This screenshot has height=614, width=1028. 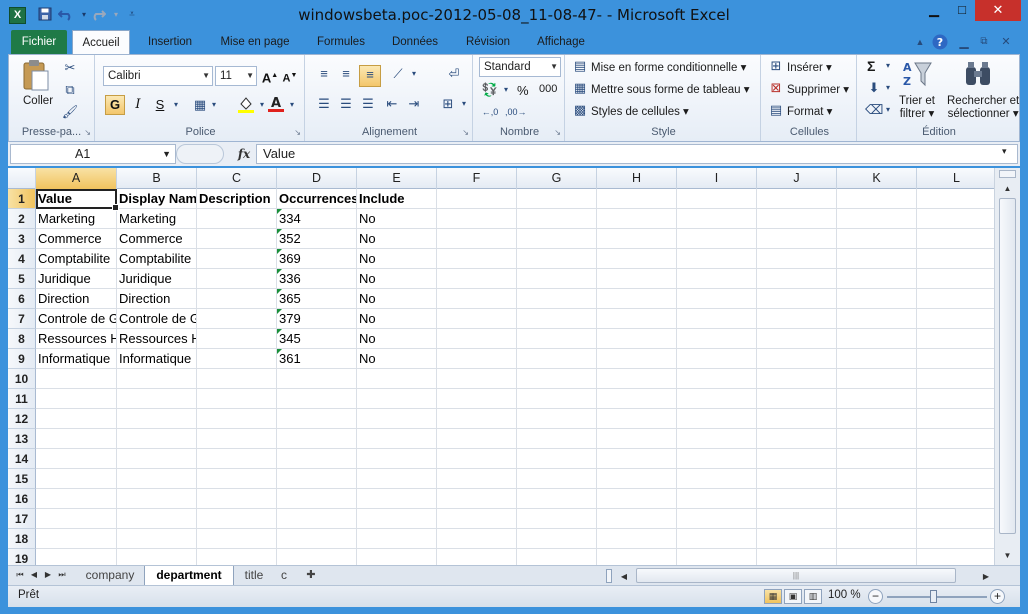 What do you see at coordinates (561, 42) in the screenshot?
I see `tab-affichage: Affichage` at bounding box center [561, 42].